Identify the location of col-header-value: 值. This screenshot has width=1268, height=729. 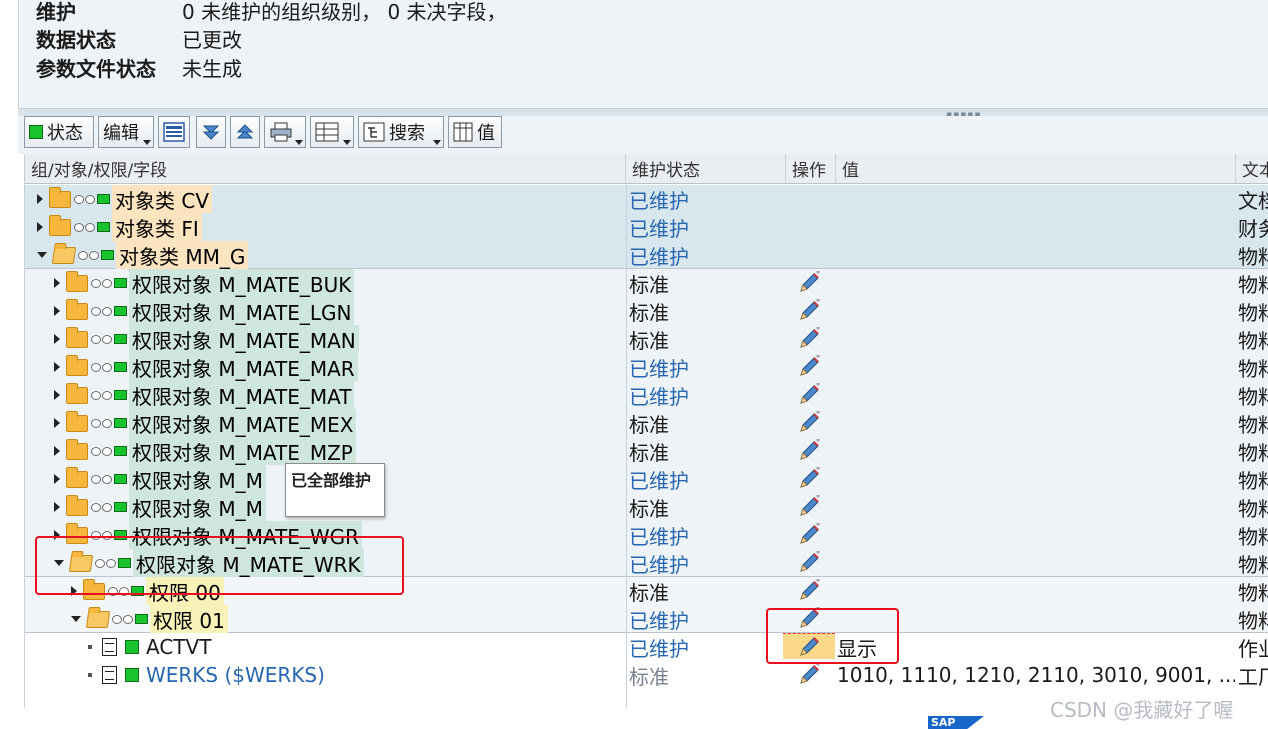
(1036, 169).